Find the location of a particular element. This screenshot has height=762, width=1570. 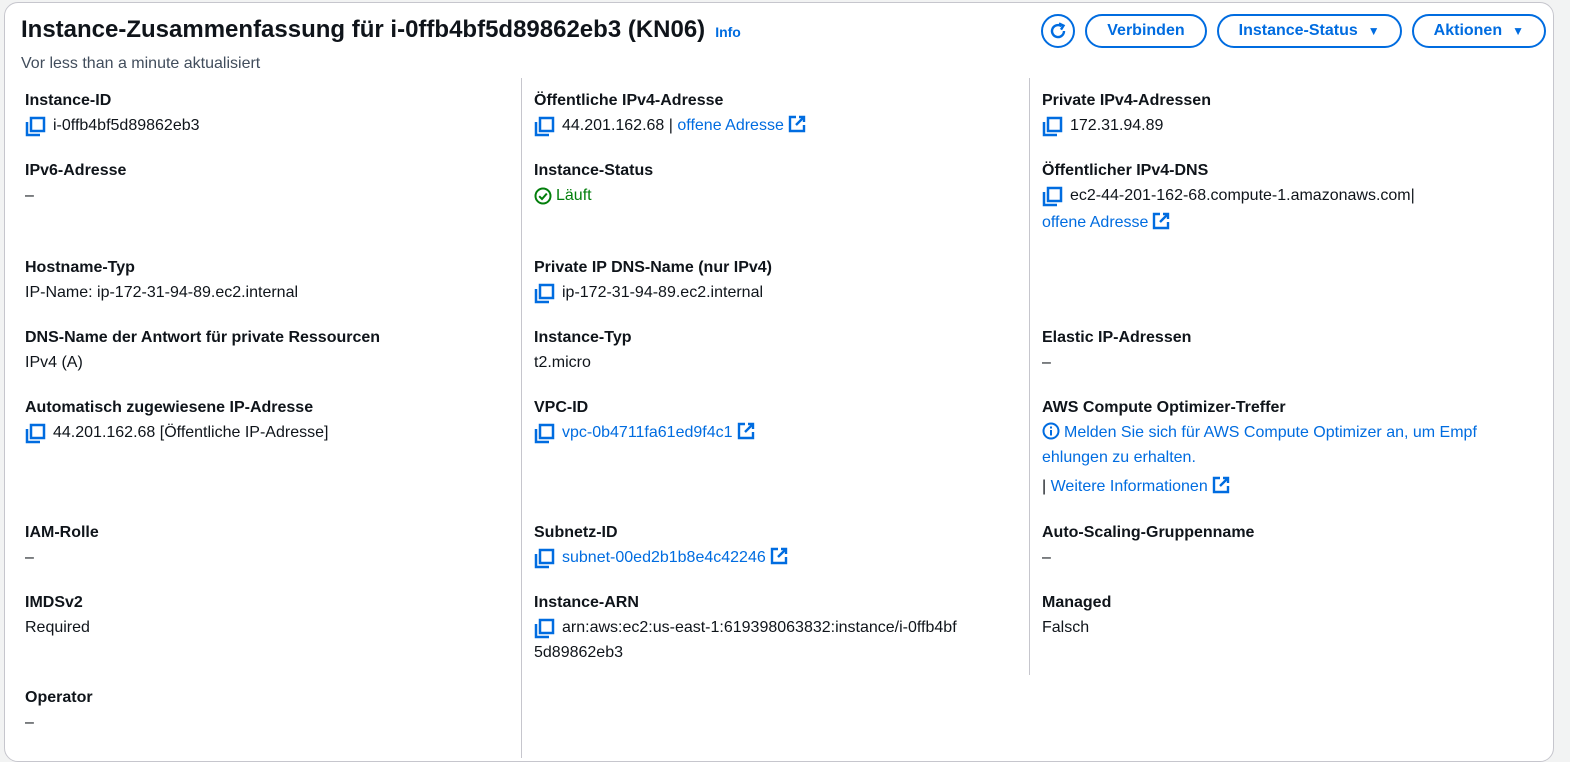

dns-answer-value: IPv4 (A) is located at coordinates (54, 362).